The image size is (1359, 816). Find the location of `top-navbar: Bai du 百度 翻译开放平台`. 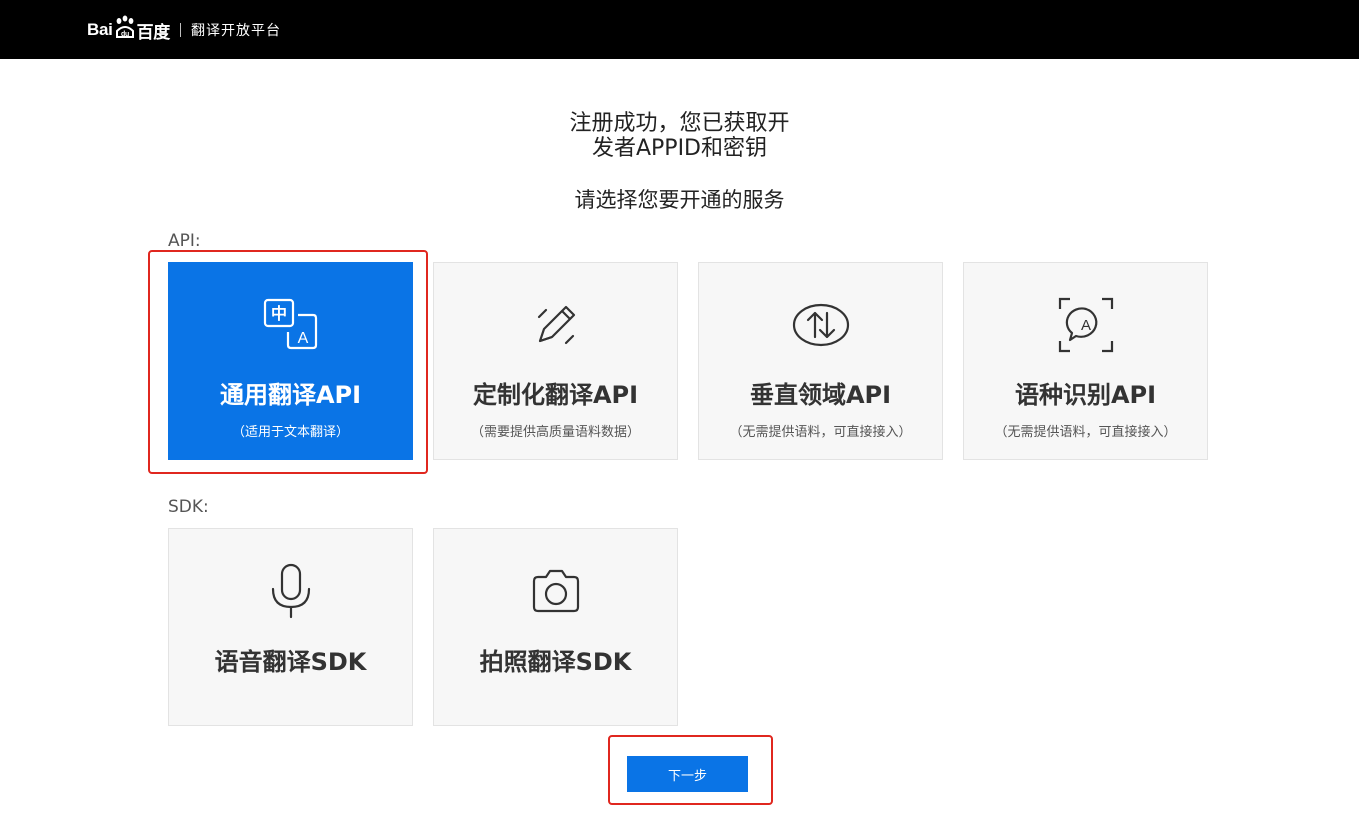

top-navbar: Bai du 百度 翻译开放平台 is located at coordinates (679, 29).